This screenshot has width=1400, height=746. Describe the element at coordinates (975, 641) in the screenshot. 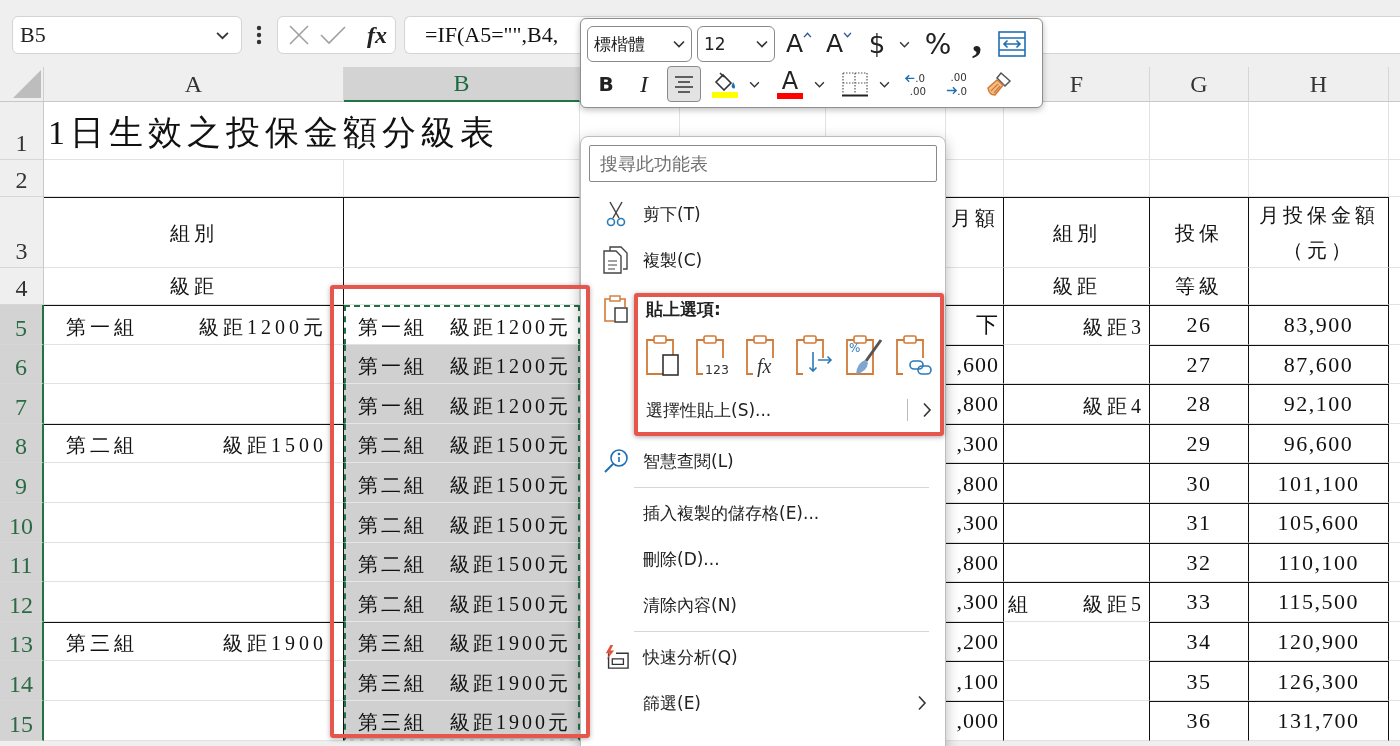

I see `table-cell: ,200` at that location.